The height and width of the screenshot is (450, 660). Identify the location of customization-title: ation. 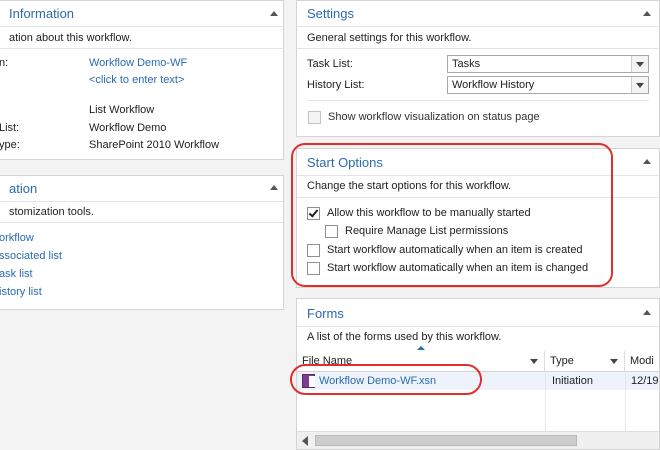
(23, 188).